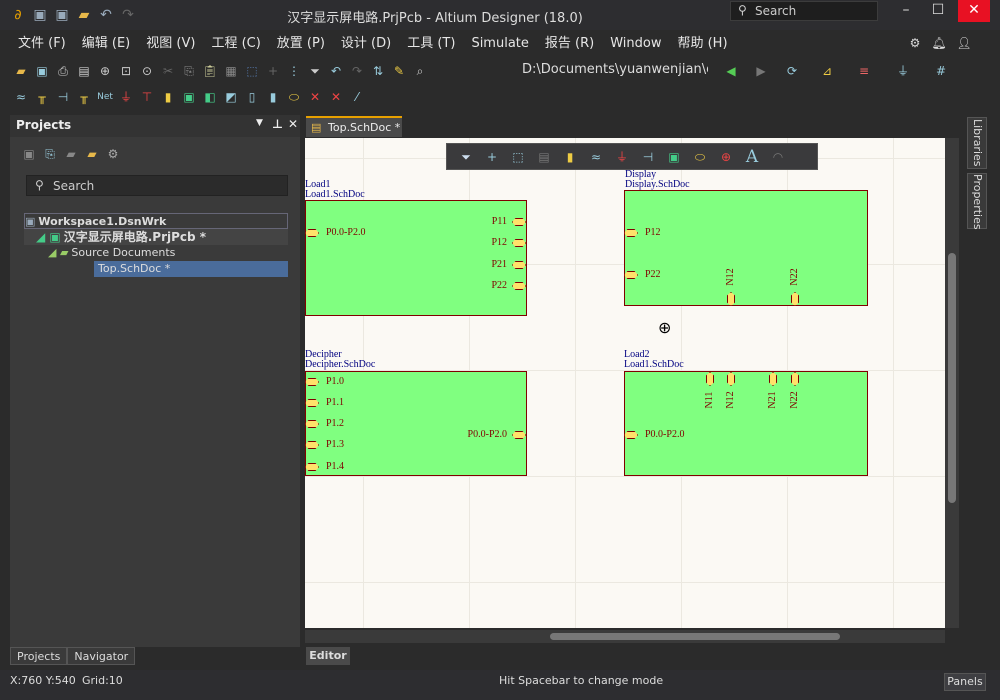 This screenshot has height=700, width=1000. I want to click on menu-item: Simulate, so click(499, 44).